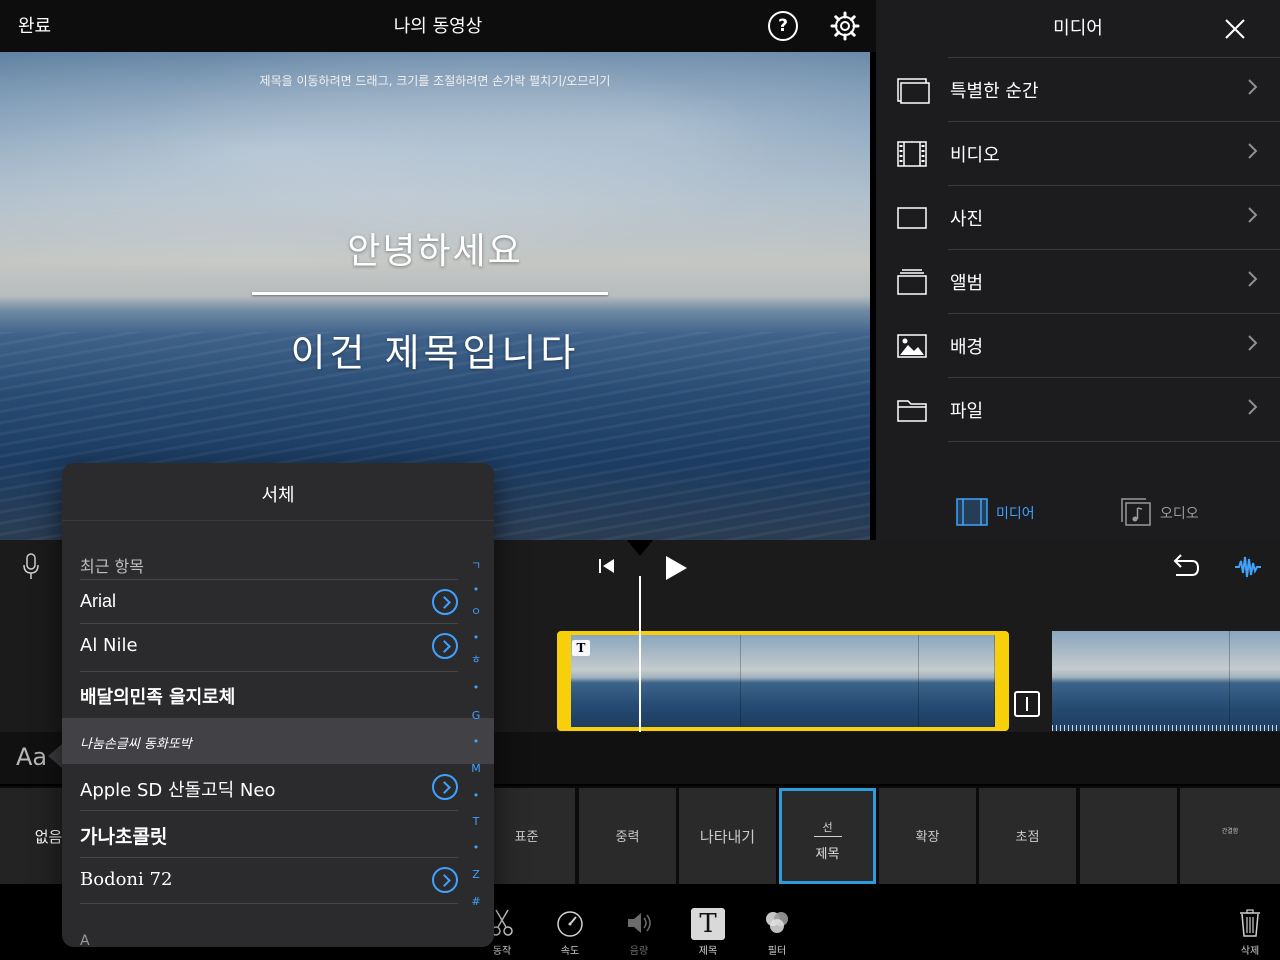  Describe the element at coordinates (178, 790) in the screenshot. I see `font-name: Apple SD 산돌고딕 Neo` at that location.